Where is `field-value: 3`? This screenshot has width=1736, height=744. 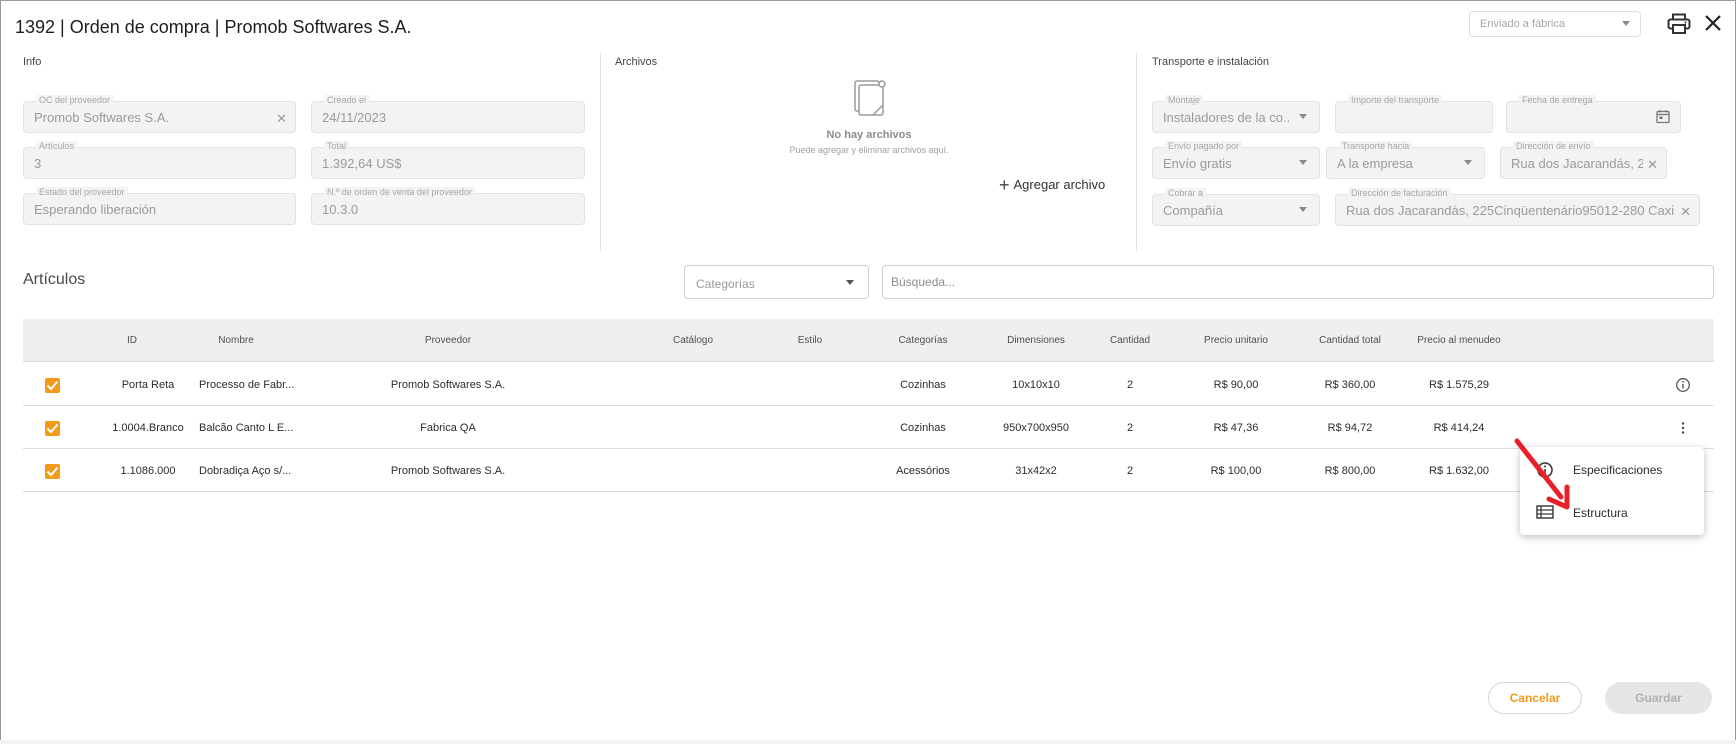 field-value: 3 is located at coordinates (38, 163).